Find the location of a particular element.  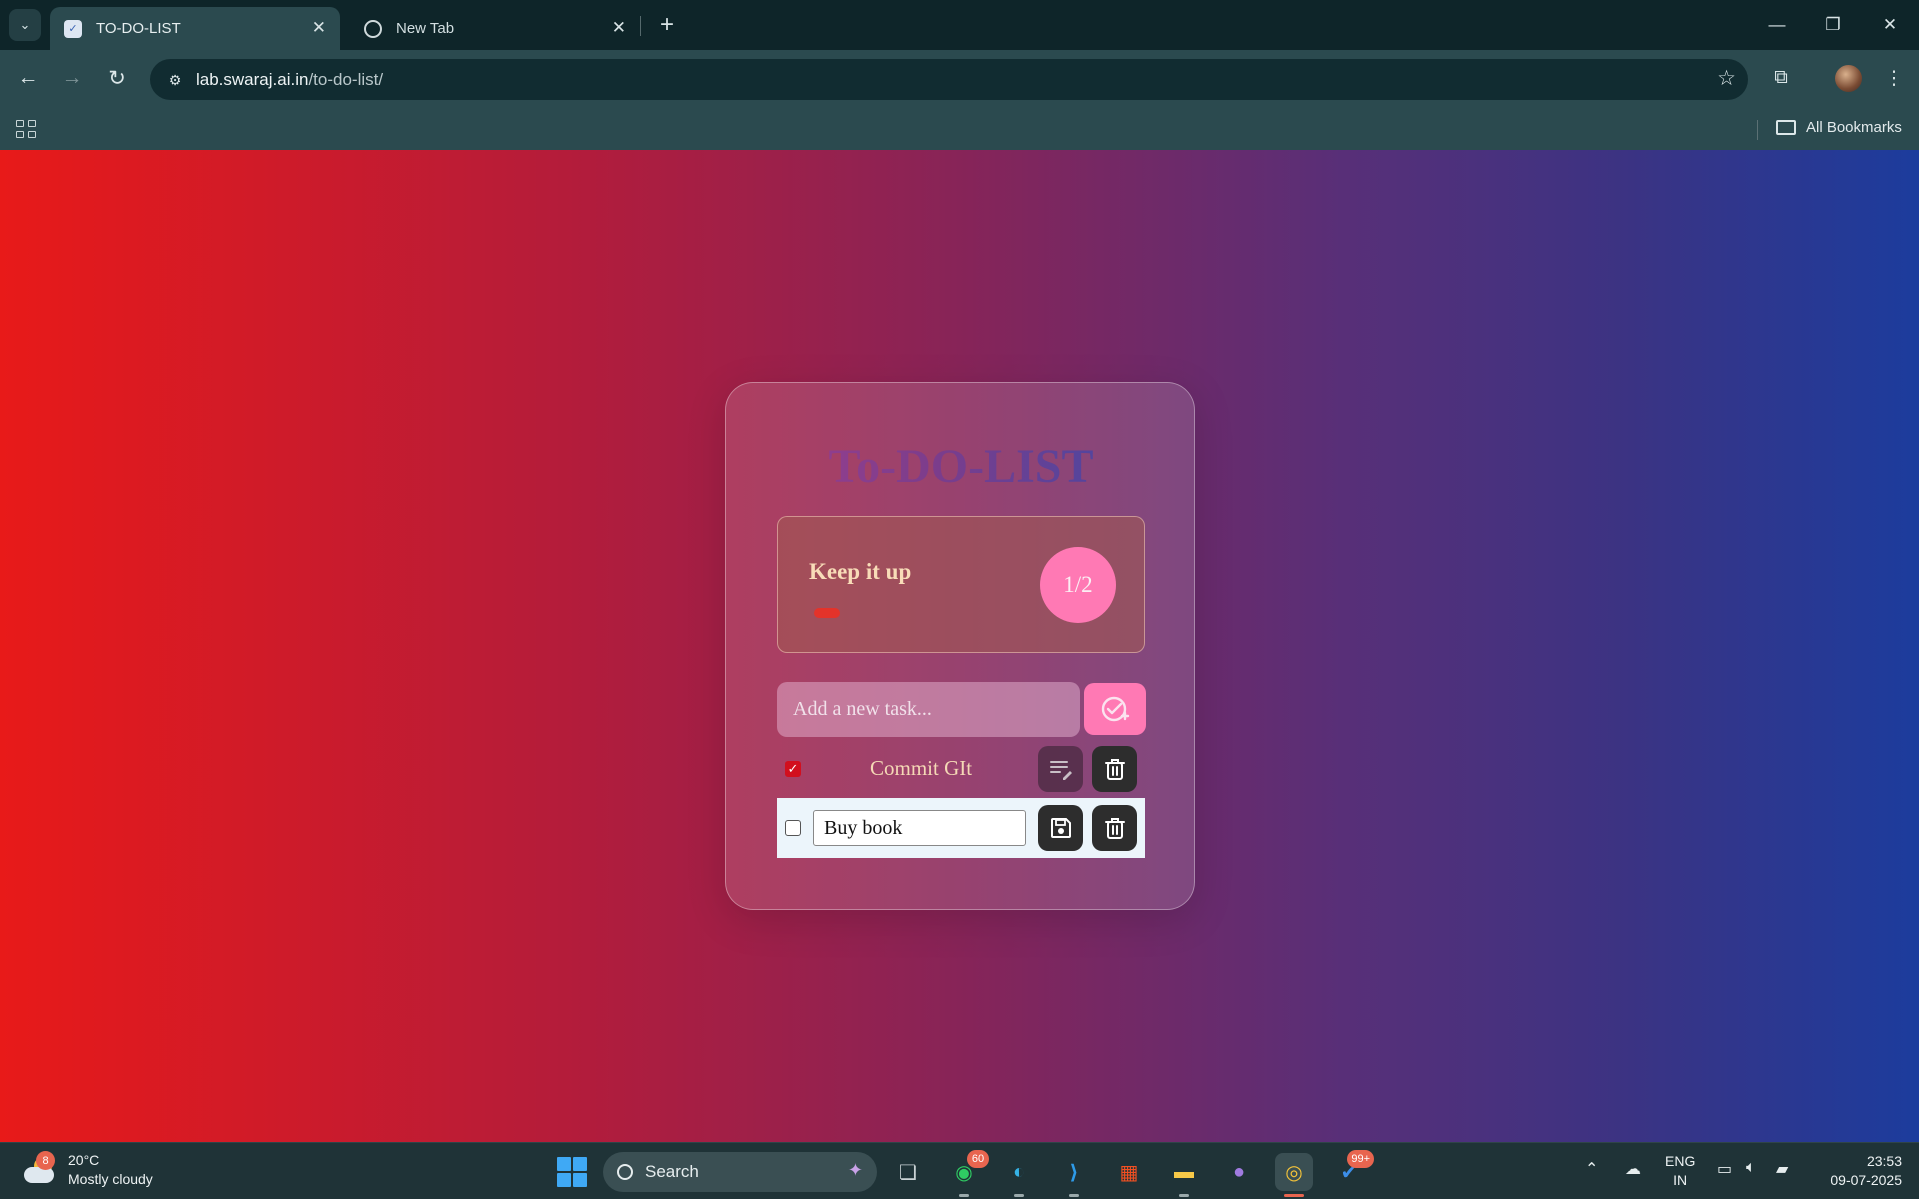

chevron-up-icon: ⌃ is located at coordinates (1591, 1169).